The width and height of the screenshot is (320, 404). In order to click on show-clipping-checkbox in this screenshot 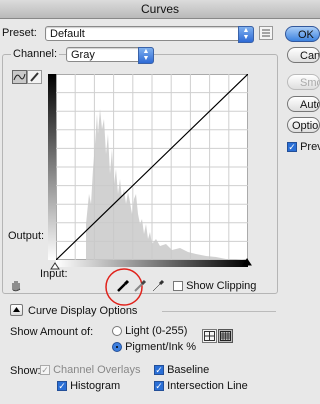, I will do `click(178, 286)`.